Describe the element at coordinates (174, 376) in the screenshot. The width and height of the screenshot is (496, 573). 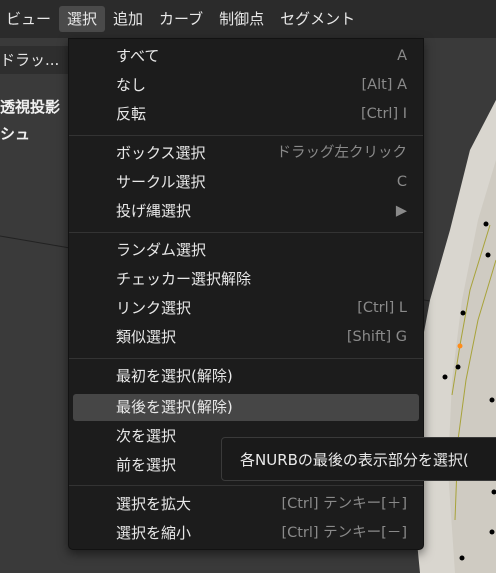
I see `menu-item-label: 最初を選択(解除)` at that location.